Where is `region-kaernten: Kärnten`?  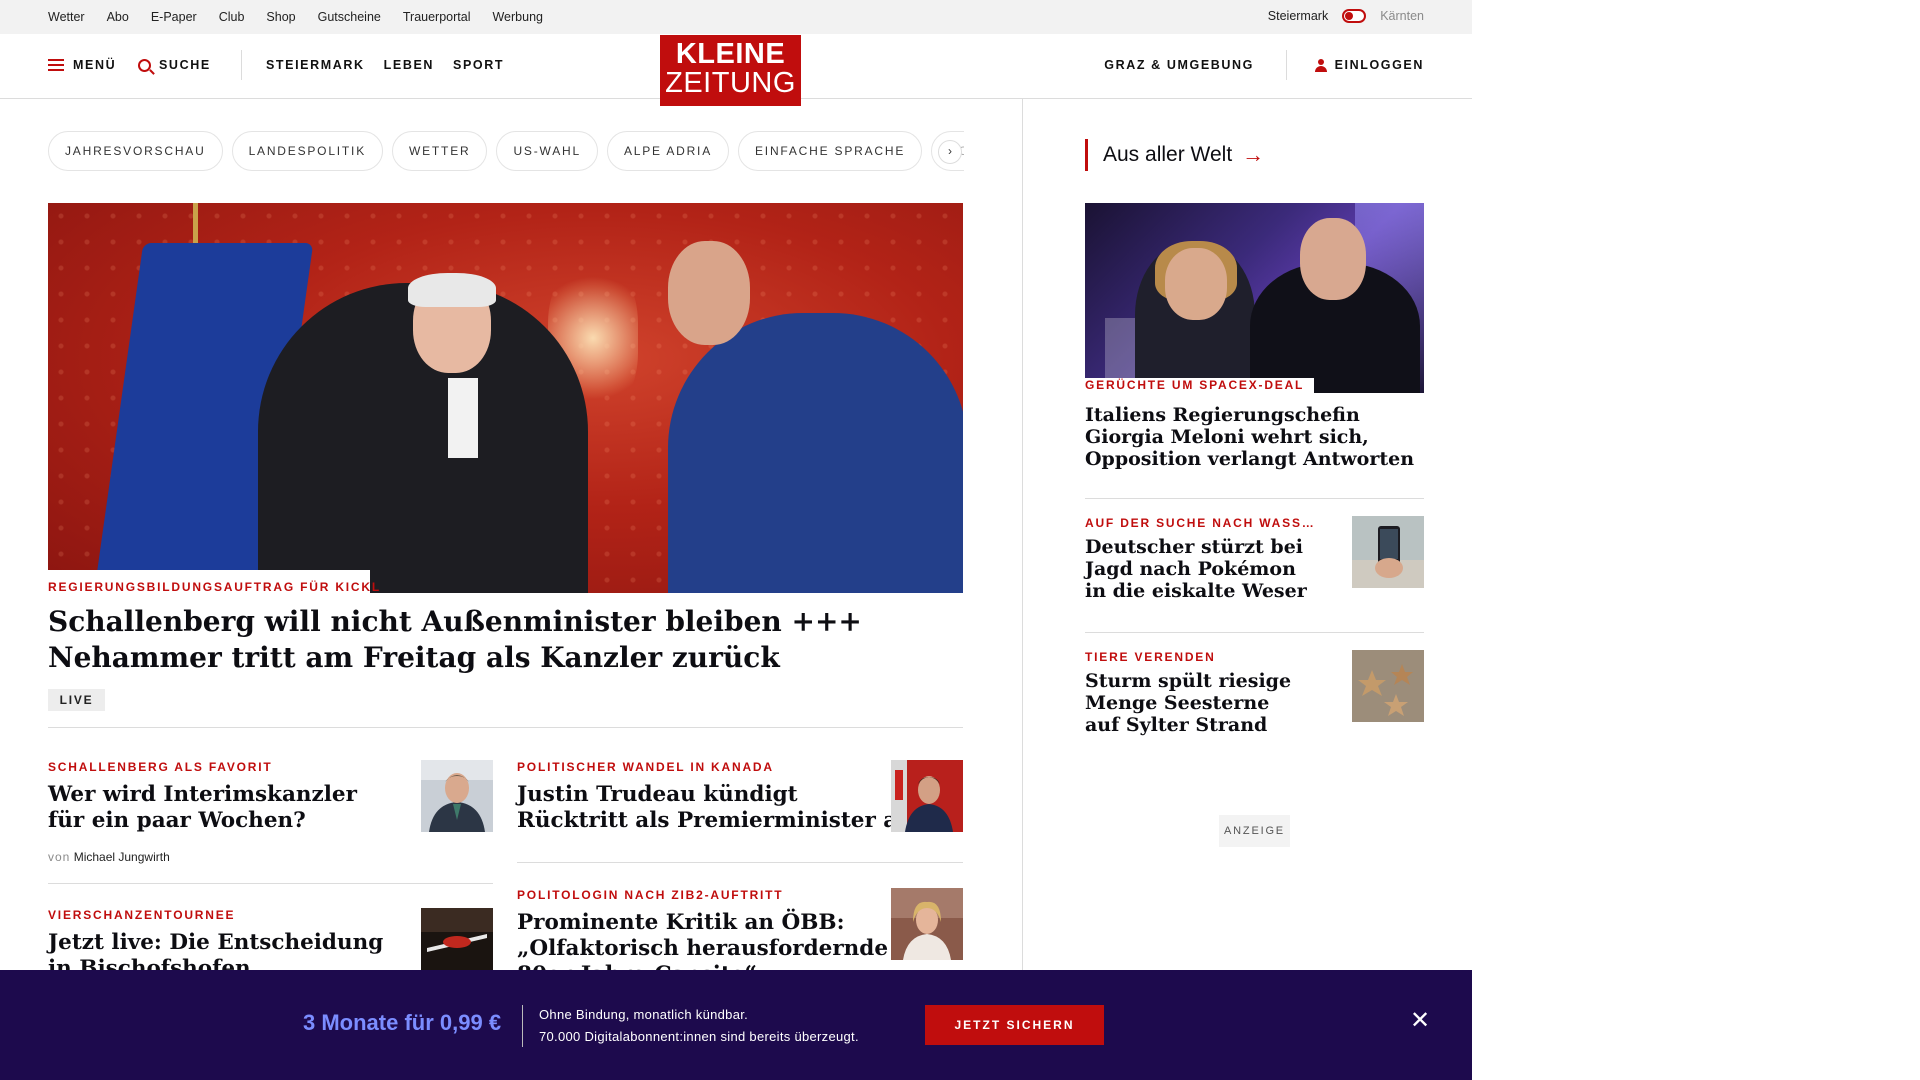
region-kaernten: Kärnten is located at coordinates (1402, 16).